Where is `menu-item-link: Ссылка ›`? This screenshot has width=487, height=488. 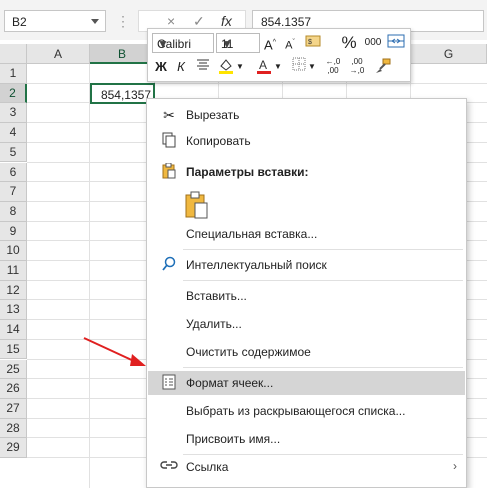
menu-item-link: Ссылка › is located at coordinates (306, 467).